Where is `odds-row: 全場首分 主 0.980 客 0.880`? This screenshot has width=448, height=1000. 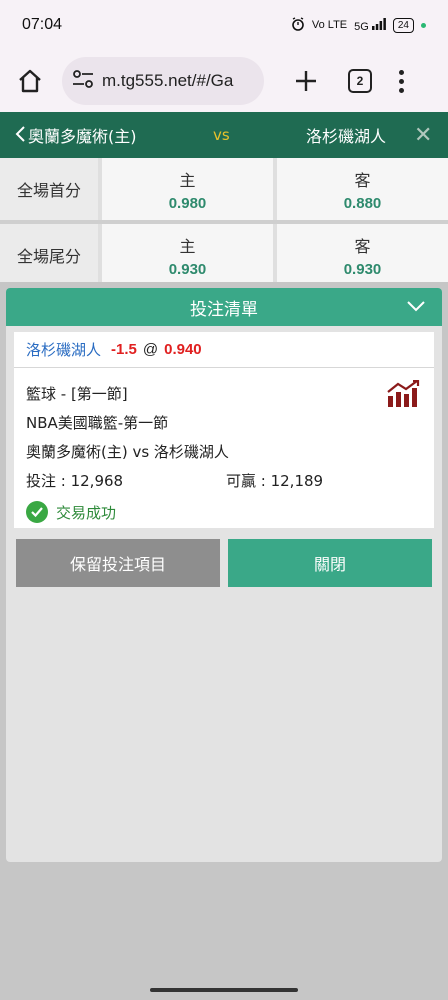
odds-row: 全場首分 主 0.980 客 0.880 is located at coordinates (224, 191).